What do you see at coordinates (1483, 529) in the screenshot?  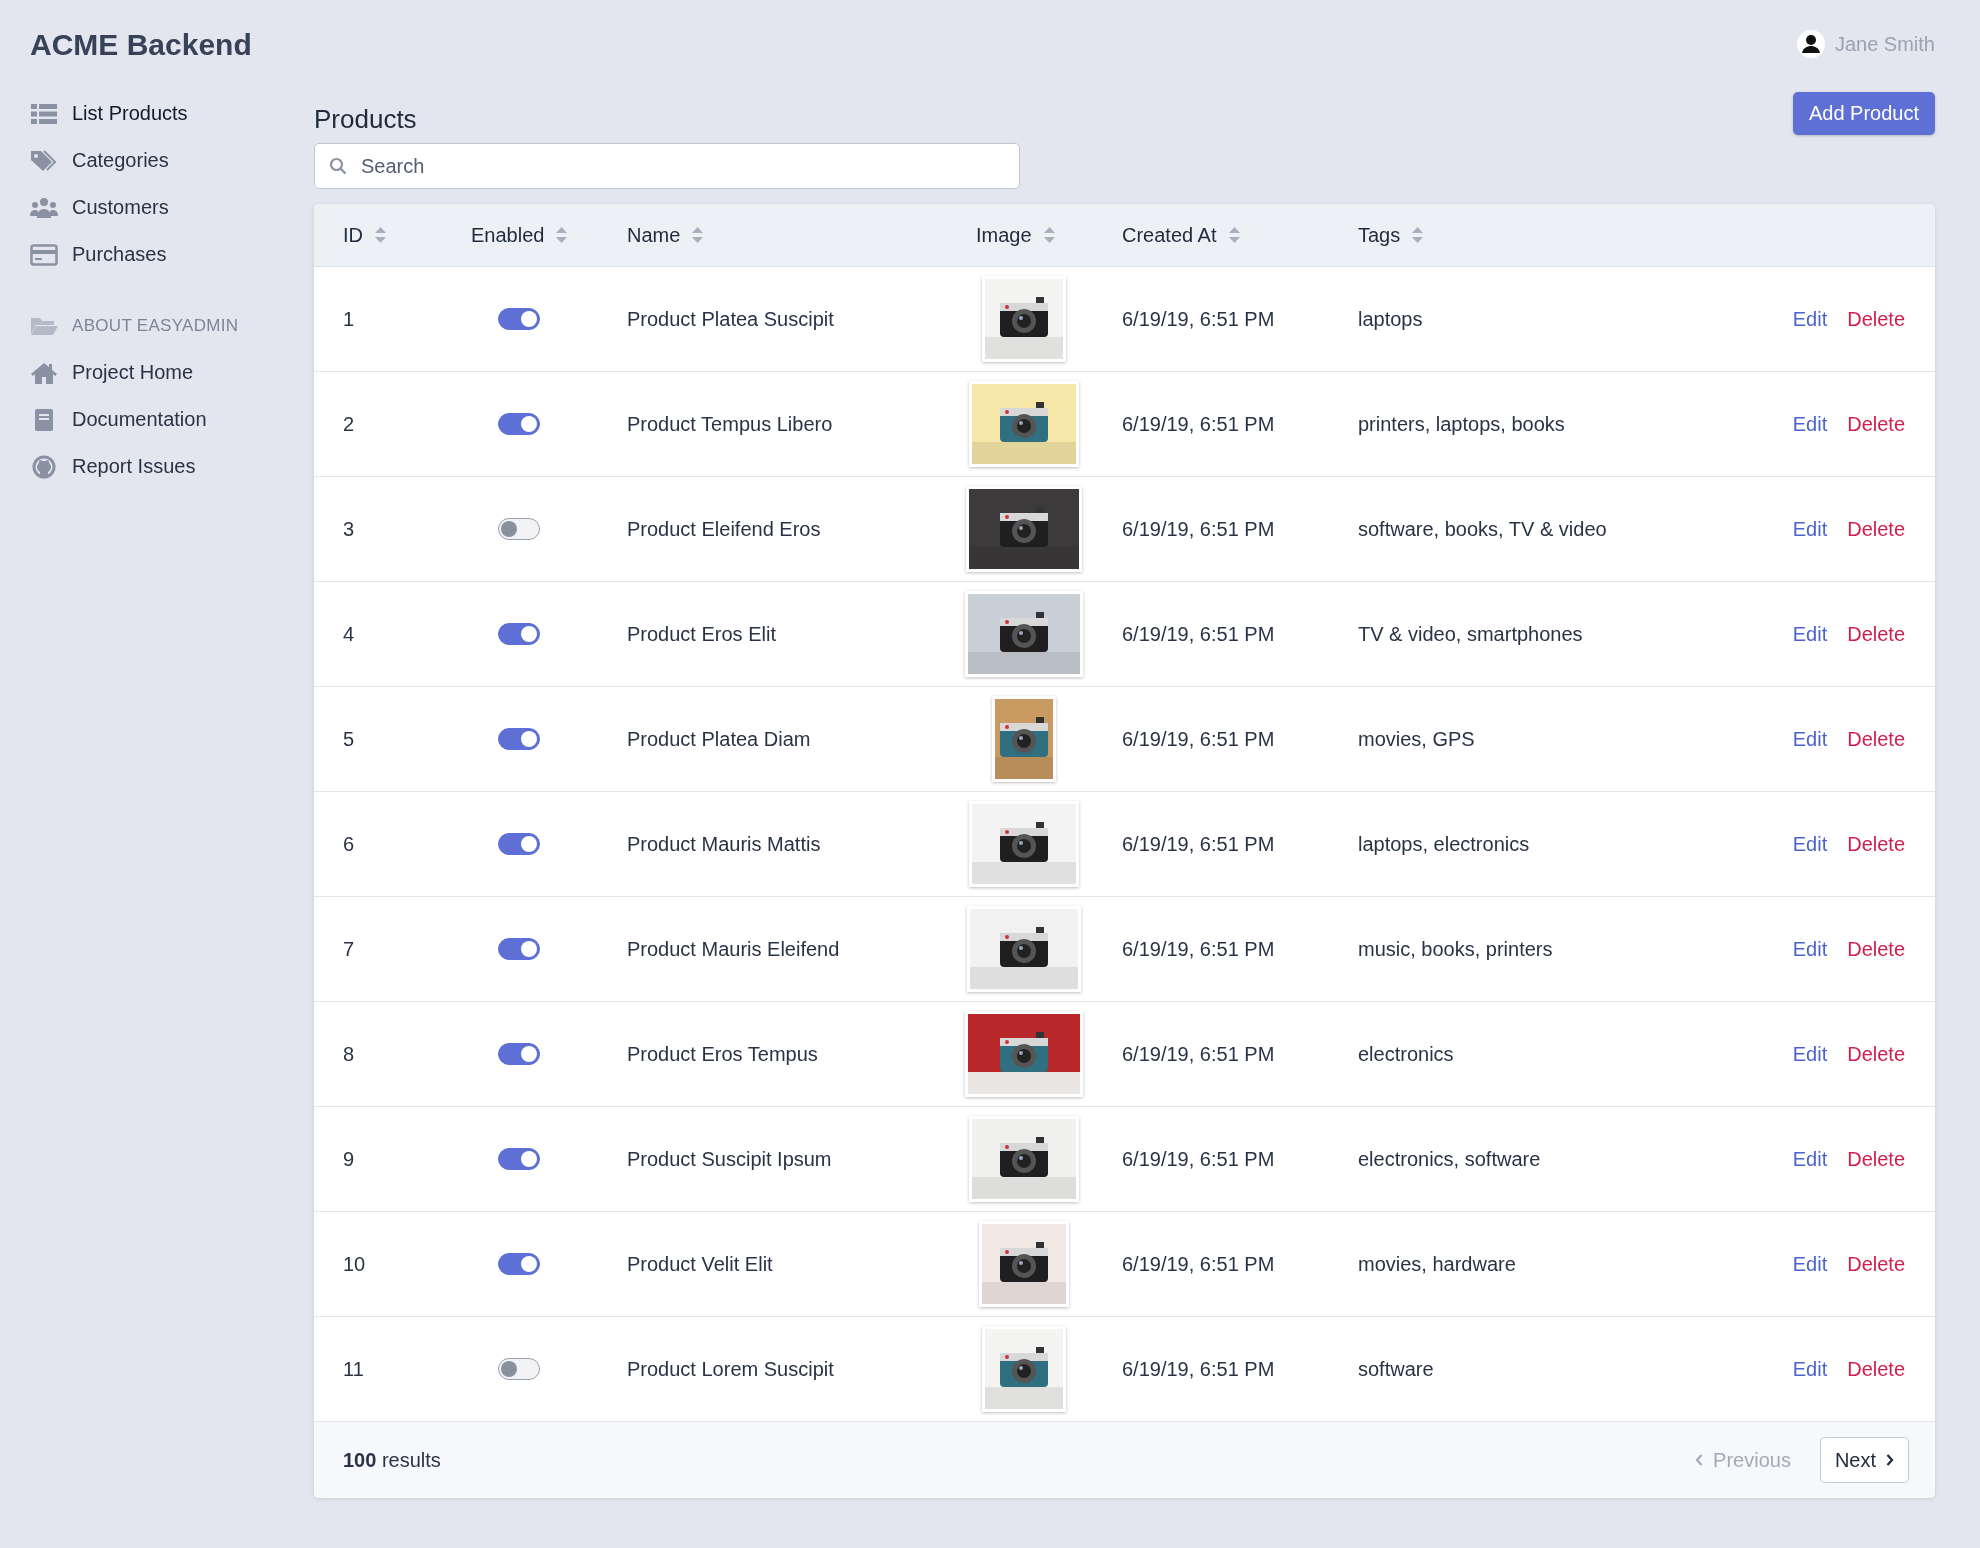 I see `table-cell-text: software, books, TV & video` at bounding box center [1483, 529].